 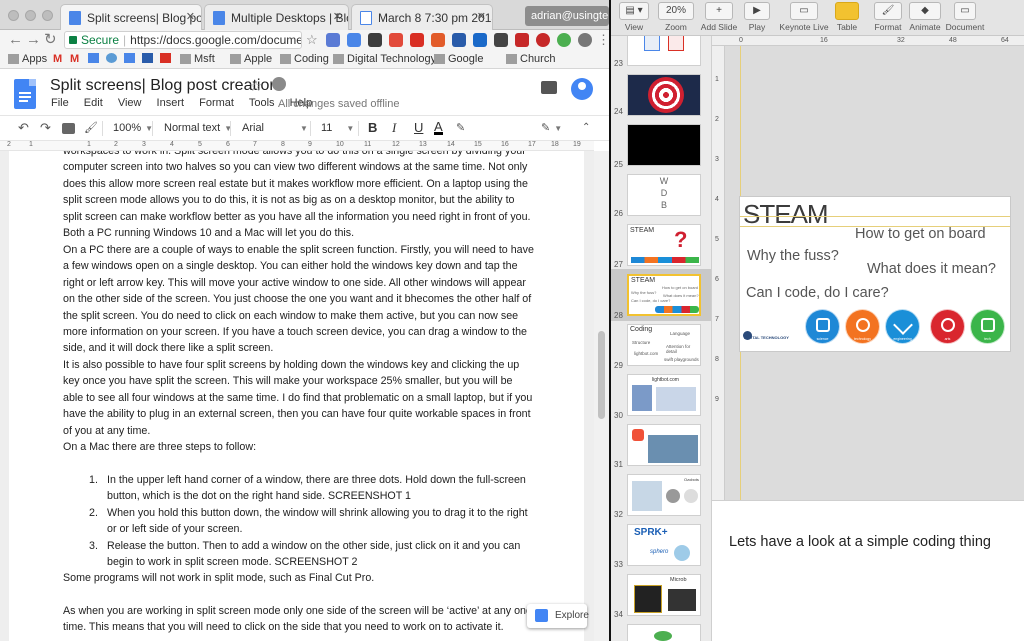 What do you see at coordinates (862, 326) in the screenshot?
I see `technology-circle-icon: technology` at bounding box center [862, 326].